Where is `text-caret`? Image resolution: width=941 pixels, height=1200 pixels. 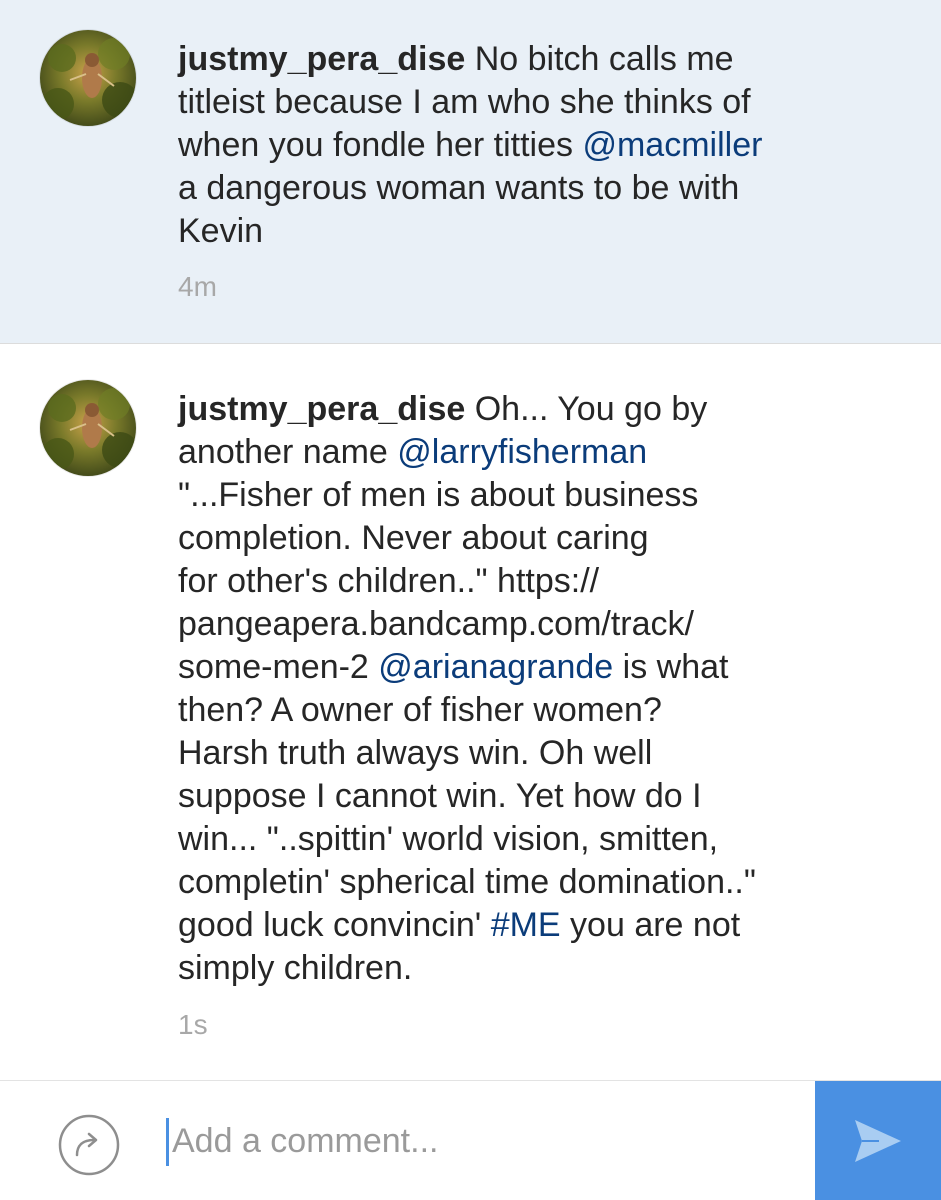 text-caret is located at coordinates (167, 1142).